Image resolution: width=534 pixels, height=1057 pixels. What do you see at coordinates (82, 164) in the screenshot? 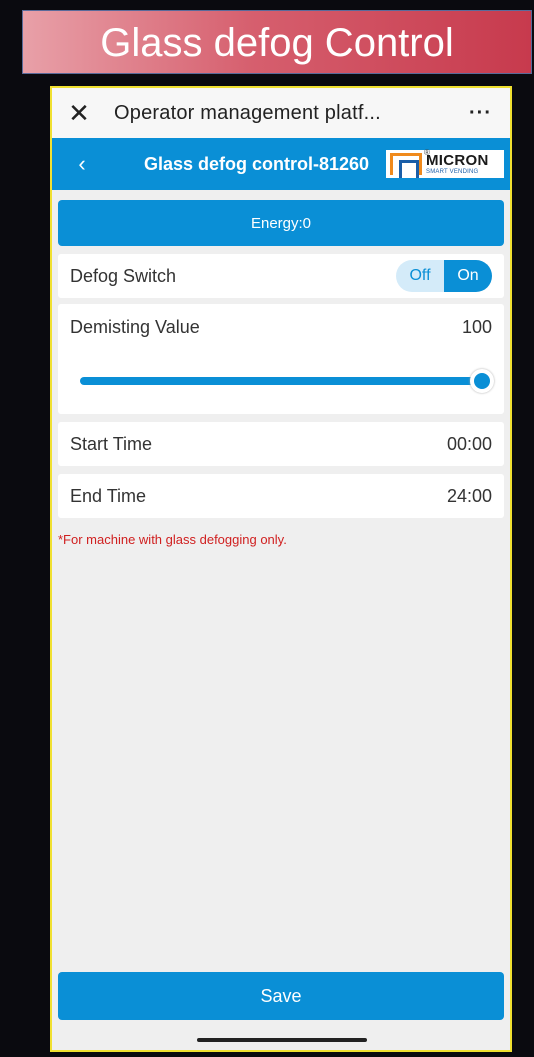
I see `chevron-left-icon: ‹` at bounding box center [82, 164].